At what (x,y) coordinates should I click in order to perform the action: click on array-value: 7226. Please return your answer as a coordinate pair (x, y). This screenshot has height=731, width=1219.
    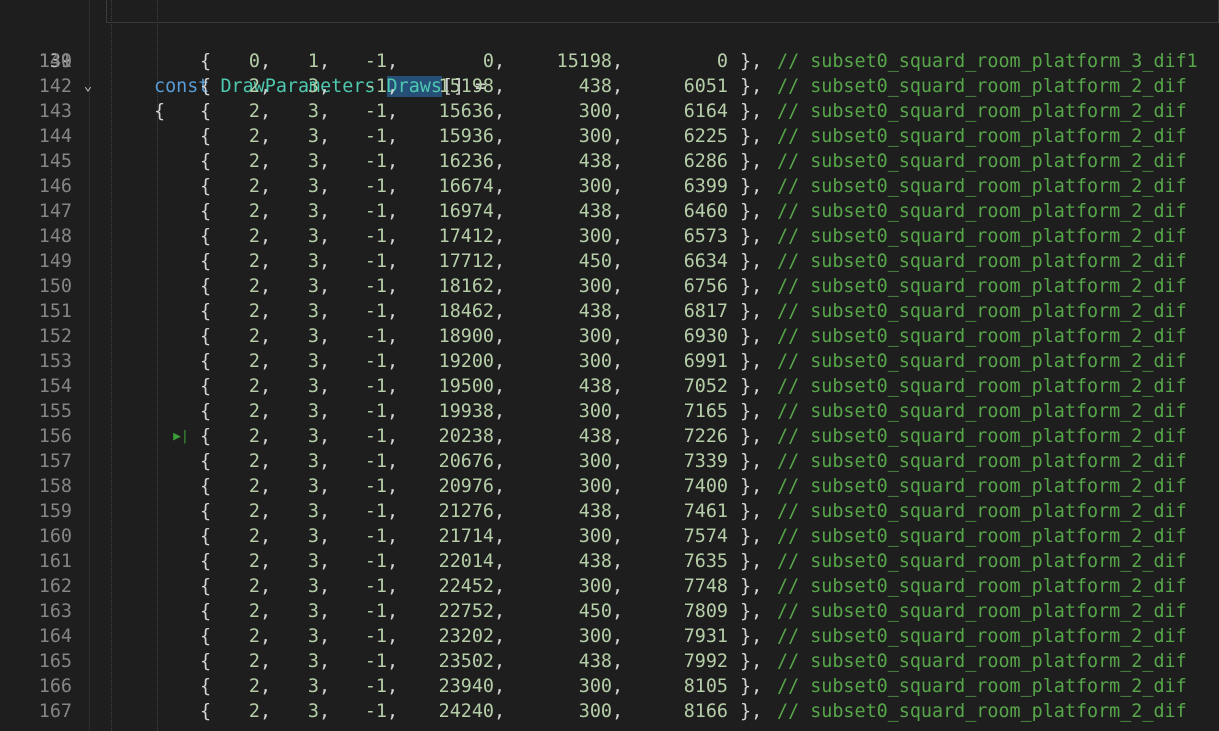
    Looking at the image, I should click on (705, 436).